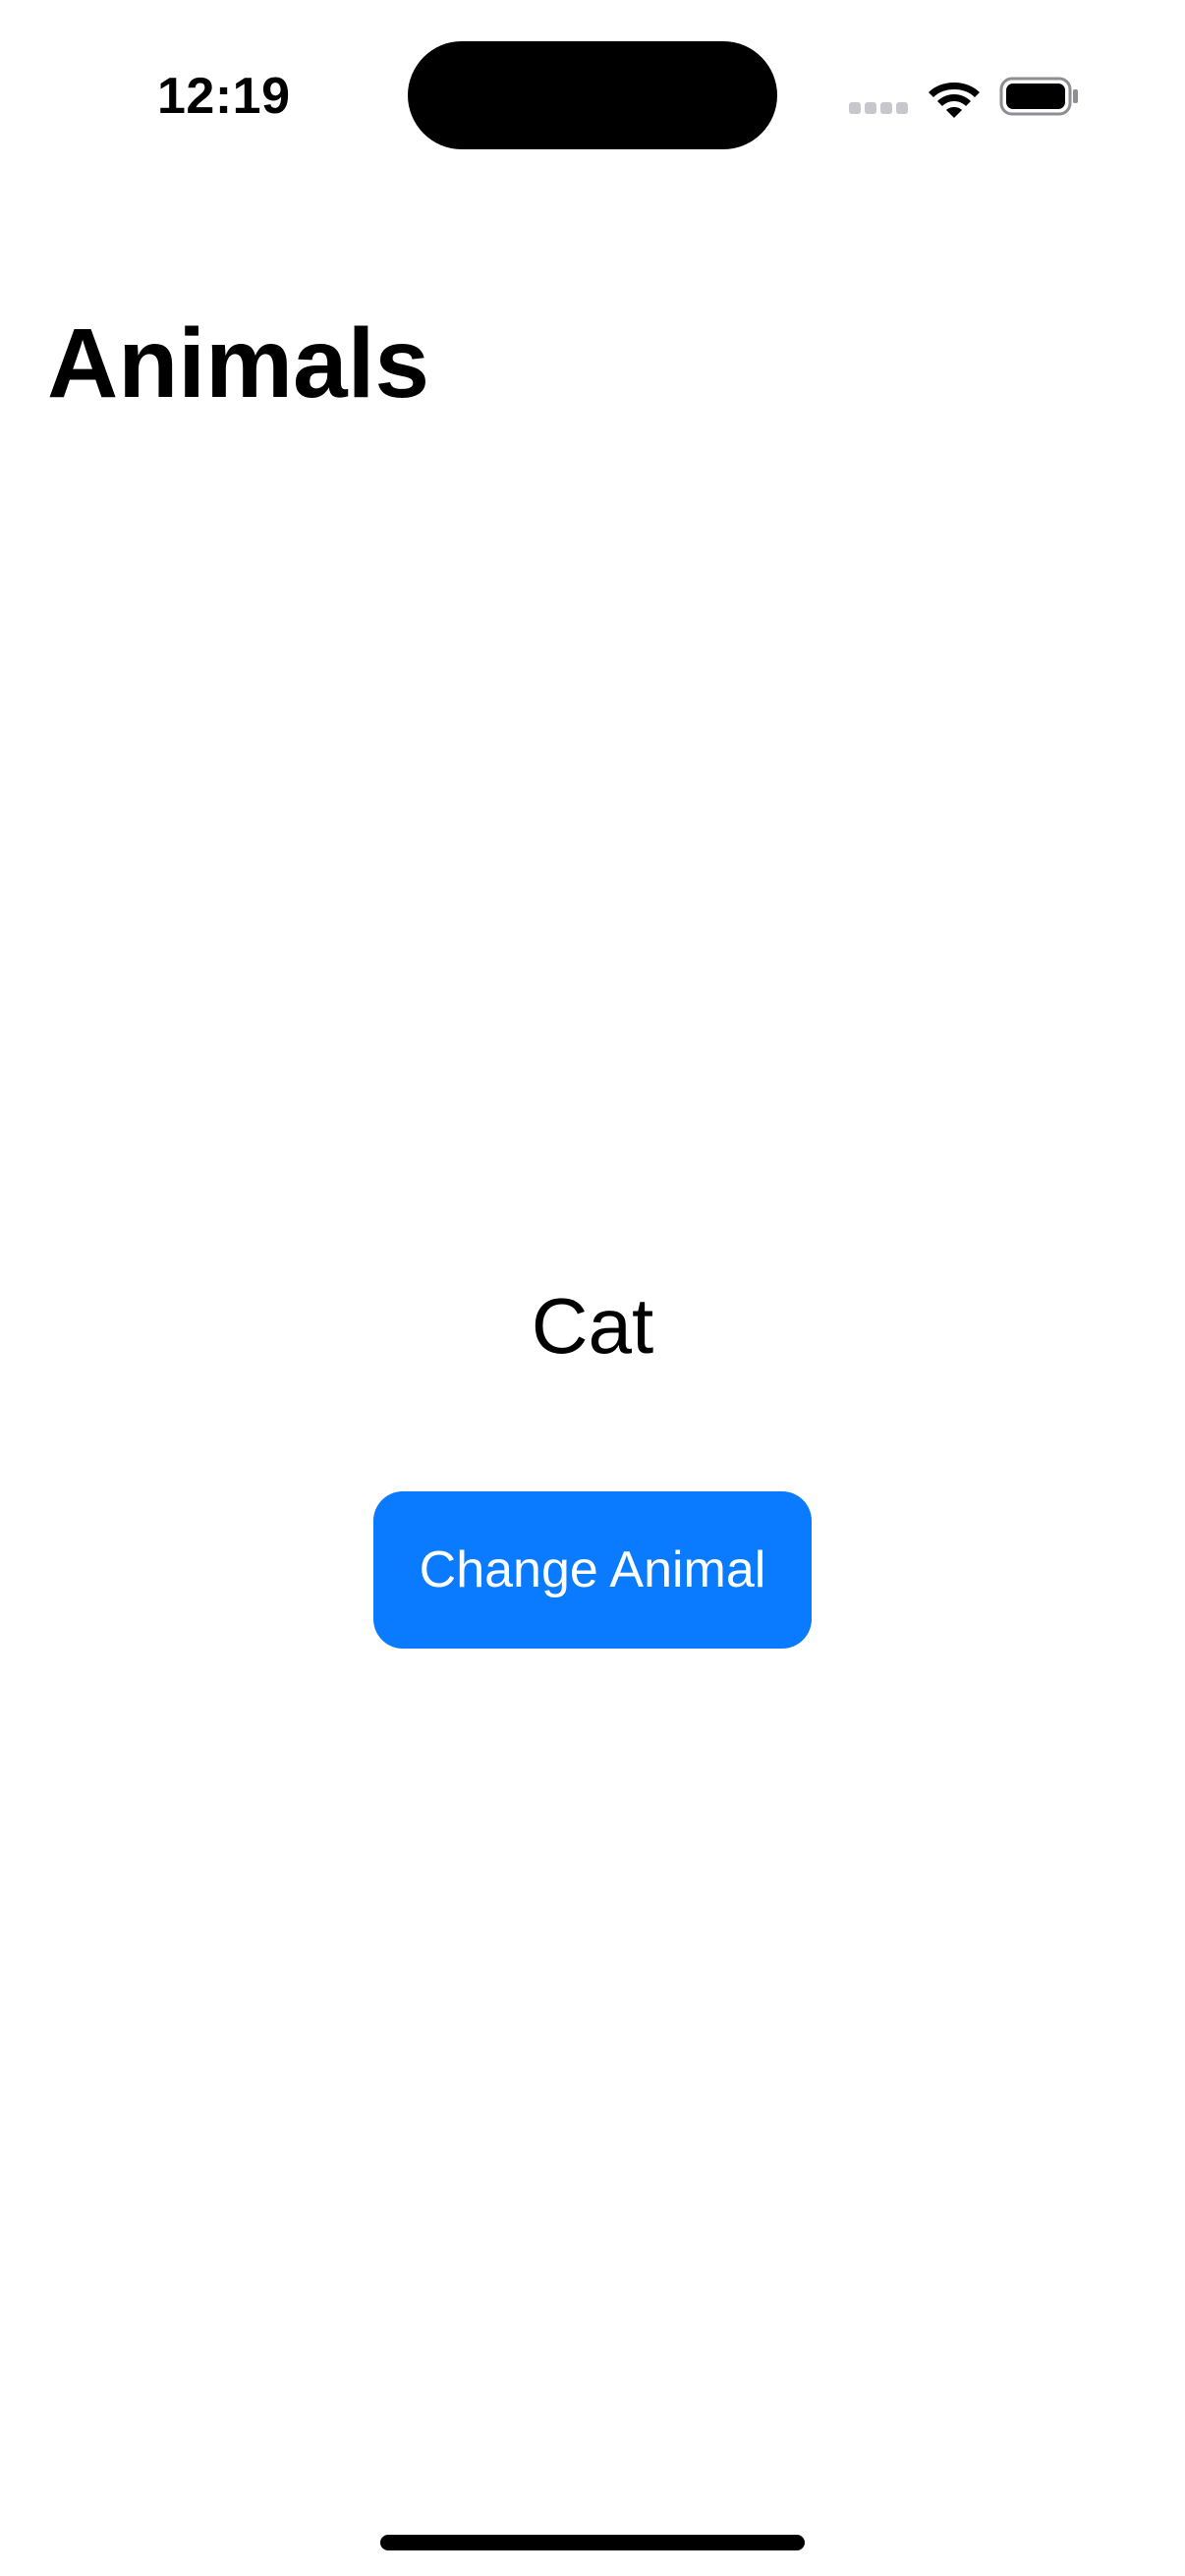 Image resolution: width=1185 pixels, height=2576 pixels. What do you see at coordinates (955, 100) in the screenshot?
I see `wifi-icon` at bounding box center [955, 100].